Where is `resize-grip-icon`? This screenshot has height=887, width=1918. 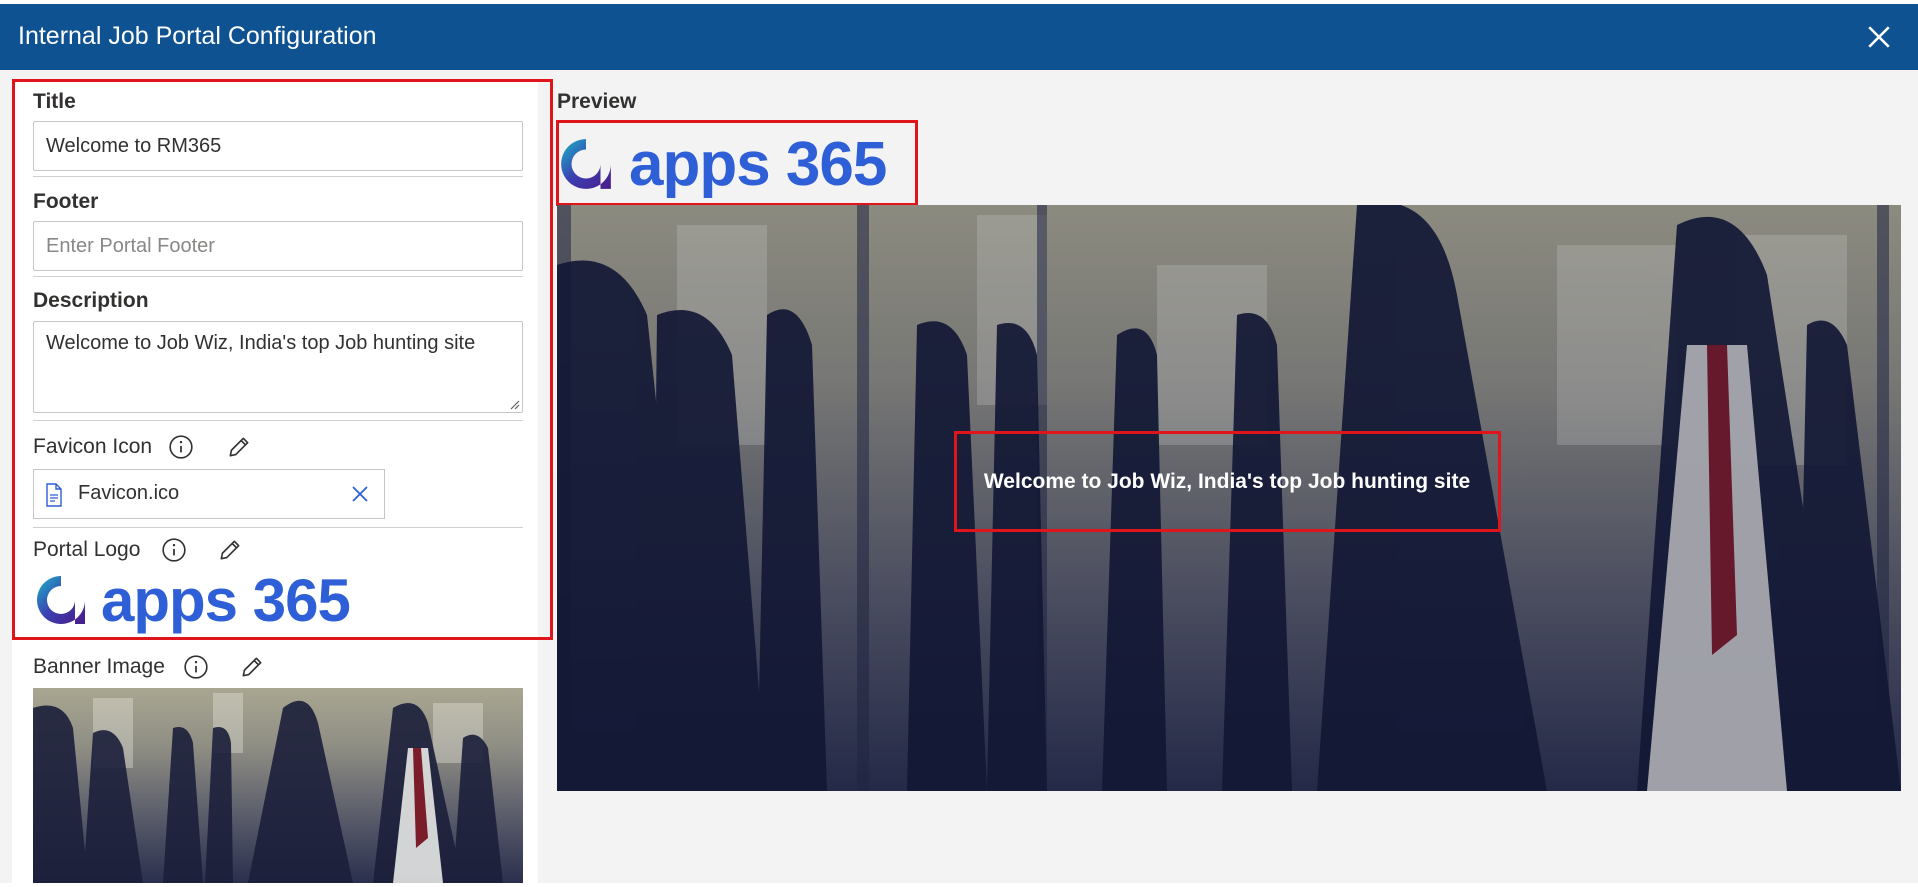
resize-grip-icon is located at coordinates (514, 404).